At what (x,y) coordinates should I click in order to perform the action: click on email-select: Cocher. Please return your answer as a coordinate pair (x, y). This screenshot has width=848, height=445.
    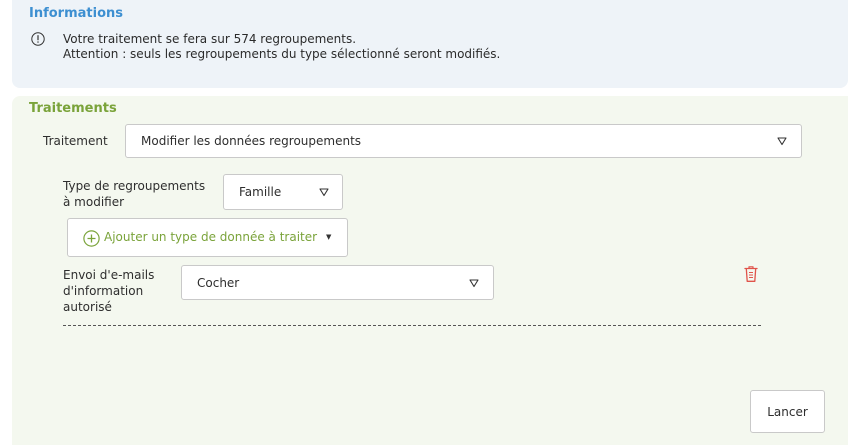
    Looking at the image, I should click on (337, 282).